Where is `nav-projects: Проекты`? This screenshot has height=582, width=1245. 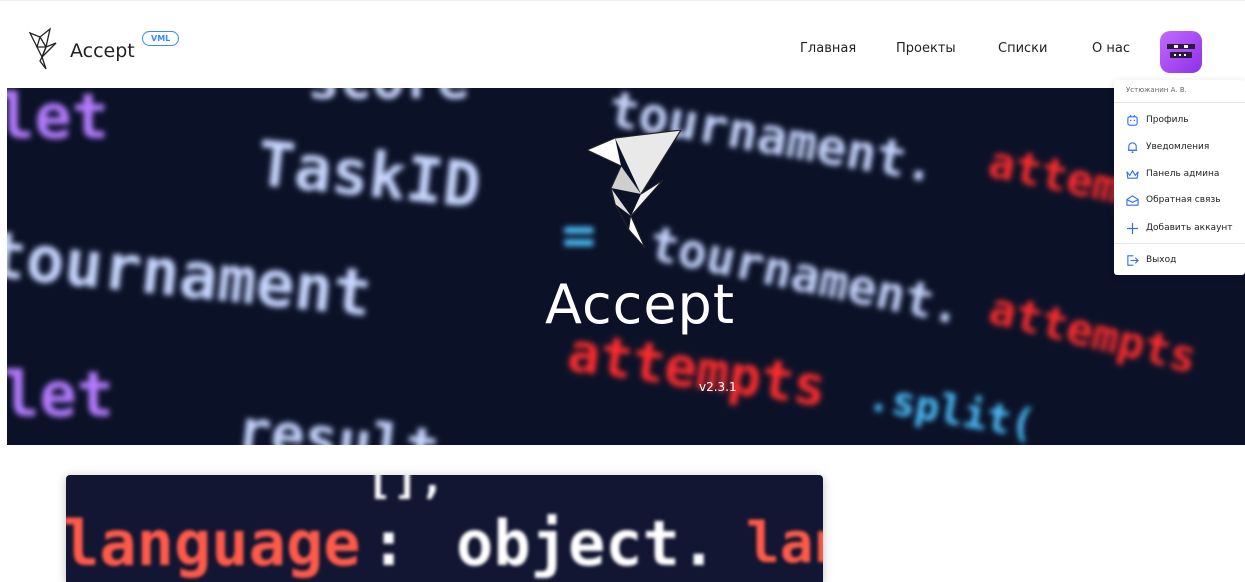 nav-projects: Проекты is located at coordinates (926, 48).